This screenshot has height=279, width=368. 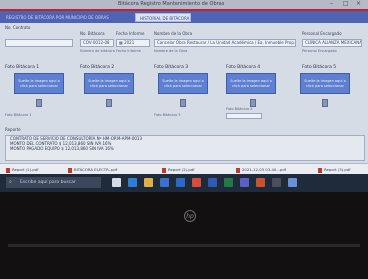 I want to click on camera-icon, so click(x=276, y=182).